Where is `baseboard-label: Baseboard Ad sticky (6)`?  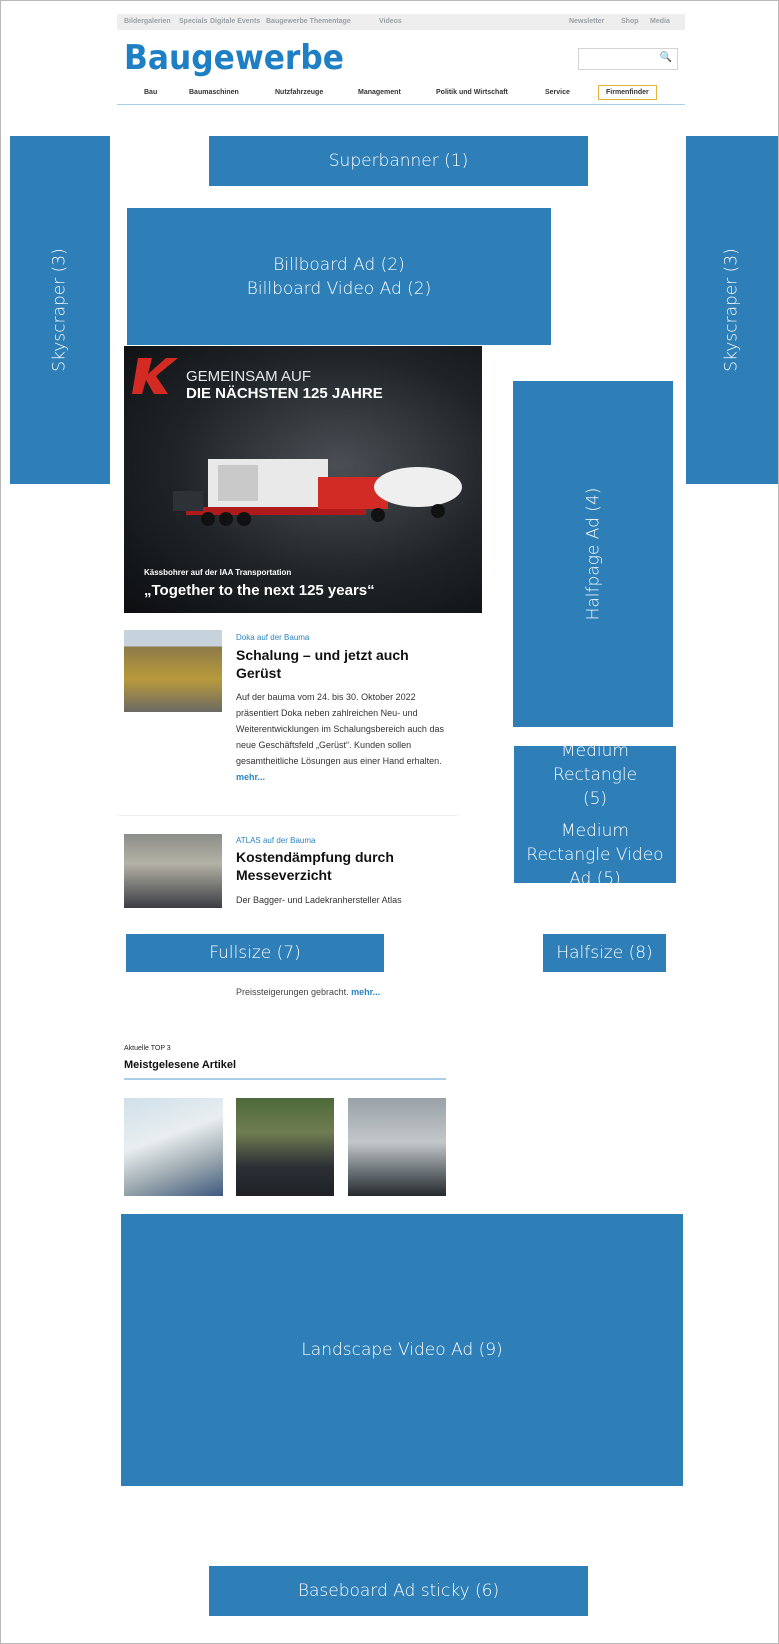 baseboard-label: Baseboard Ad sticky (6) is located at coordinates (398, 1591).